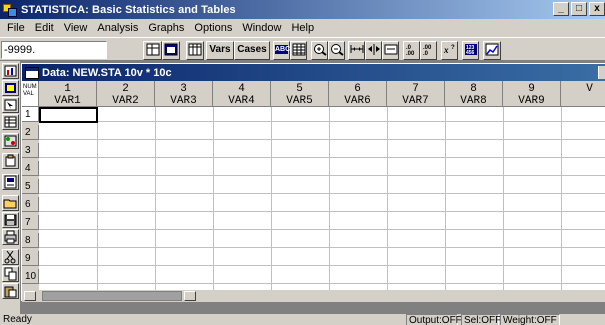 Image resolution: width=605 pixels, height=325 pixels. I want to click on decimals-increase-icon: .0.00, so click(411, 50).